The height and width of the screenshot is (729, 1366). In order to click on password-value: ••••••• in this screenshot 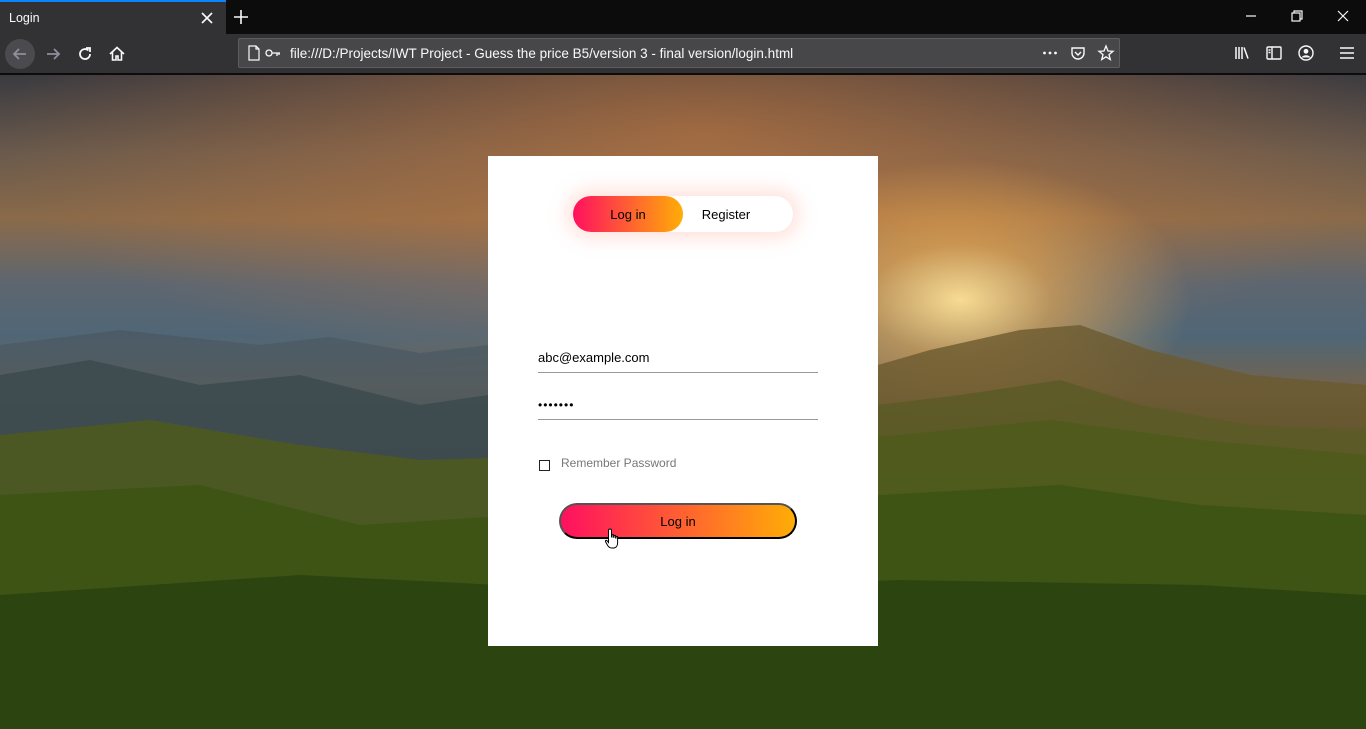, I will do `click(556, 405)`.